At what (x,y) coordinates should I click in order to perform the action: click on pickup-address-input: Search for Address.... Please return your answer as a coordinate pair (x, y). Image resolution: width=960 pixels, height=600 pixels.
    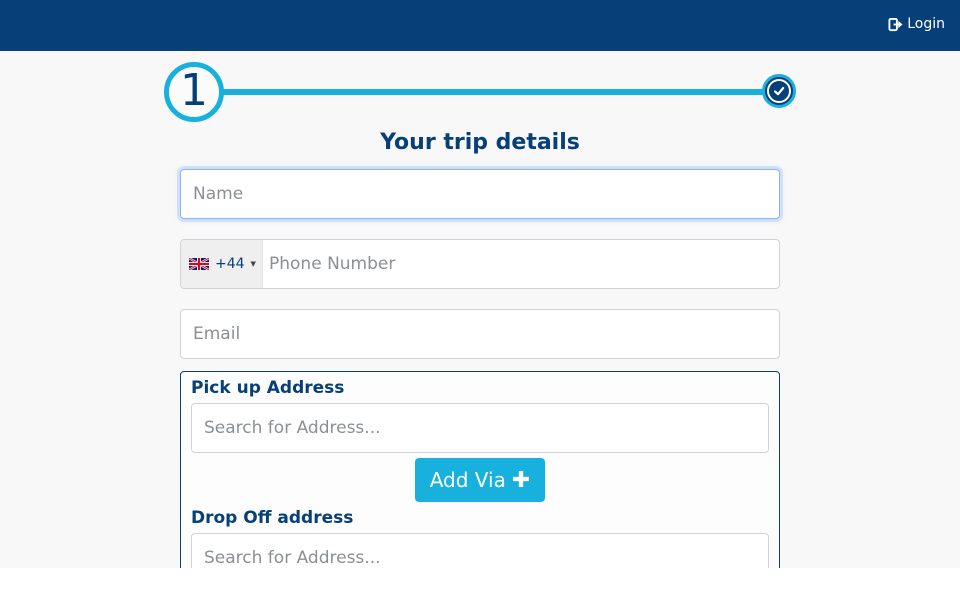
    Looking at the image, I should click on (480, 428).